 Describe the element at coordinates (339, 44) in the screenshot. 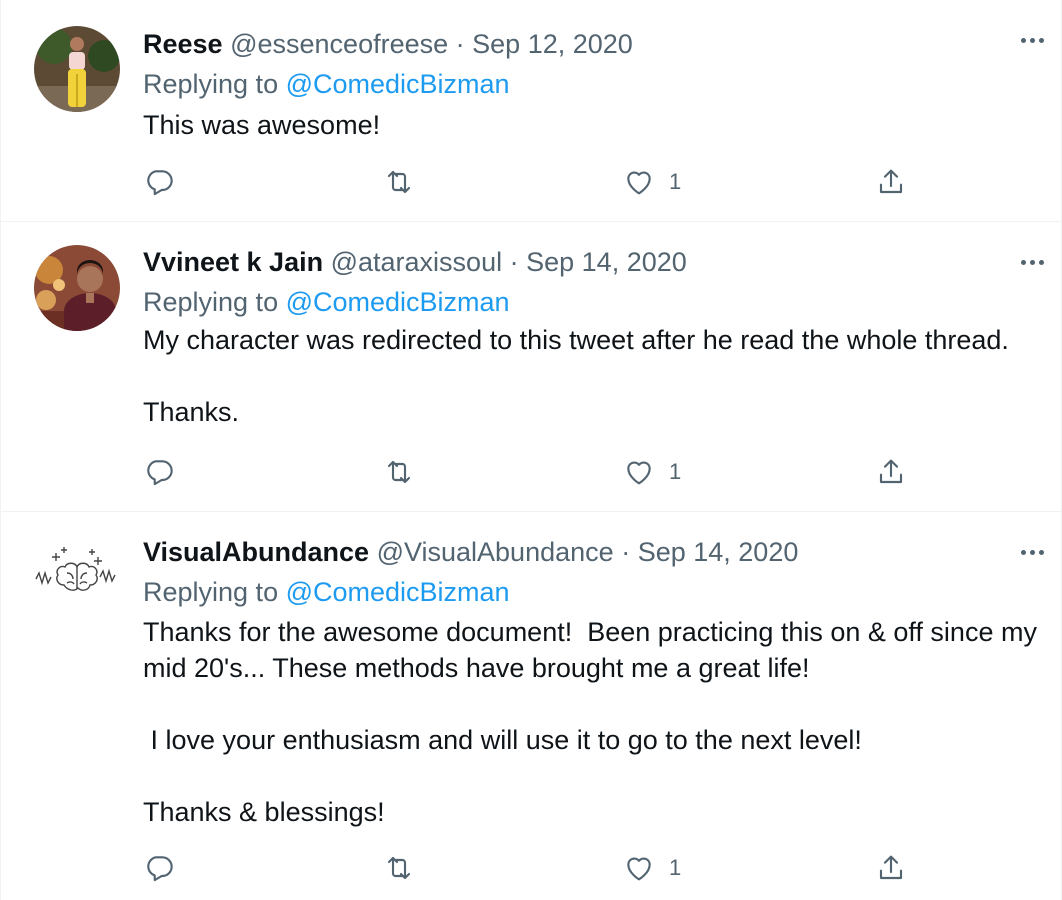

I see `user-handle: @essenceofreese` at that location.